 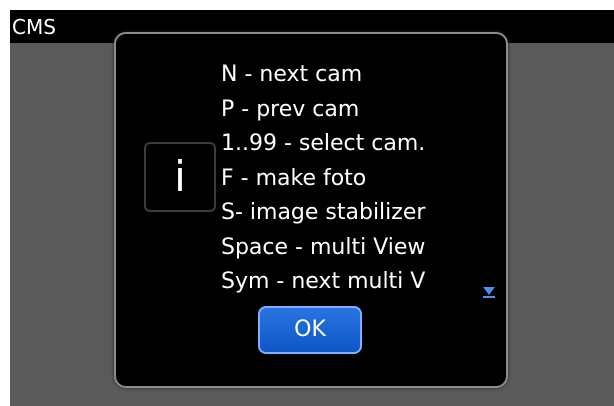 I want to click on message-line-image-stabilizer: S- image stabilizer, so click(x=323, y=212).